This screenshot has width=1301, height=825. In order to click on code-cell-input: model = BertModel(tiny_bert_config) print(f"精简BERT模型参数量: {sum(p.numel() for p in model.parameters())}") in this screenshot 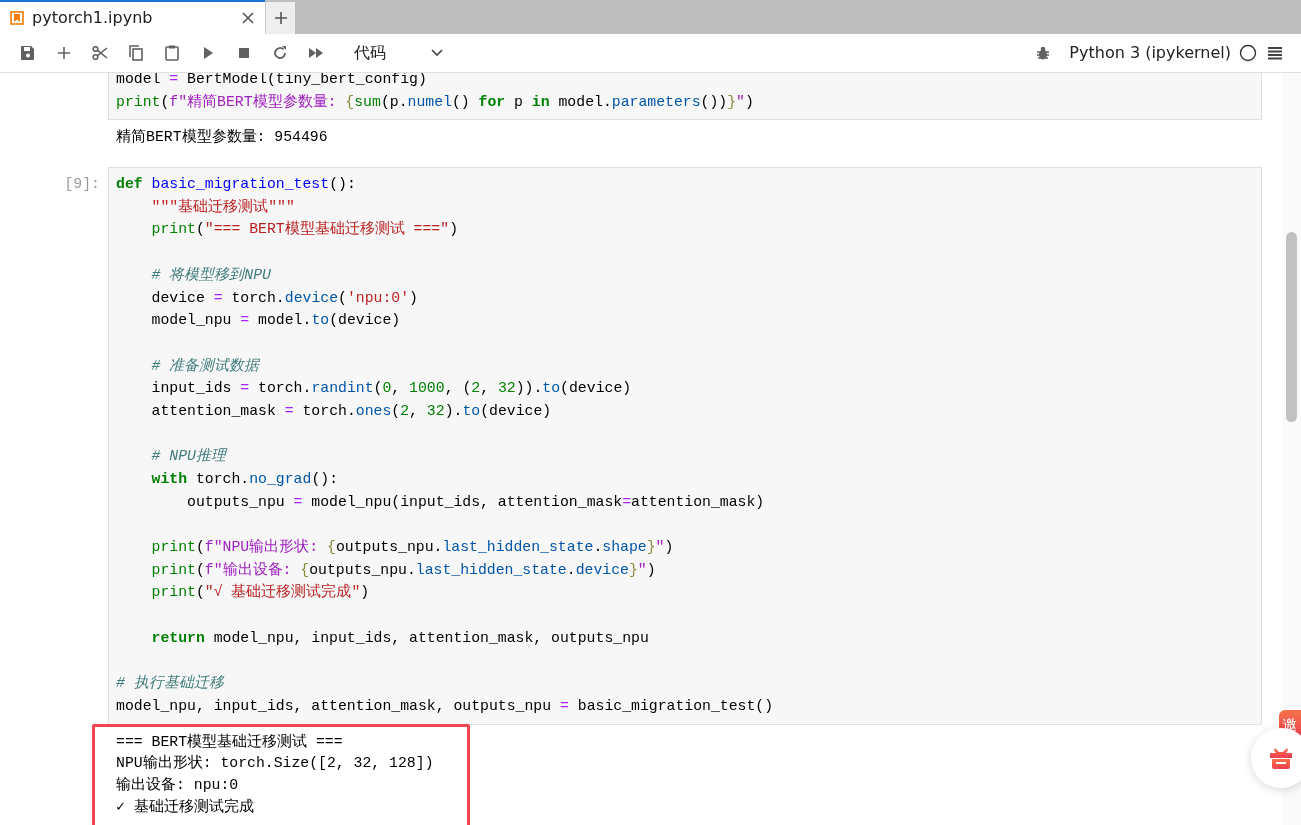, I will do `click(685, 97)`.